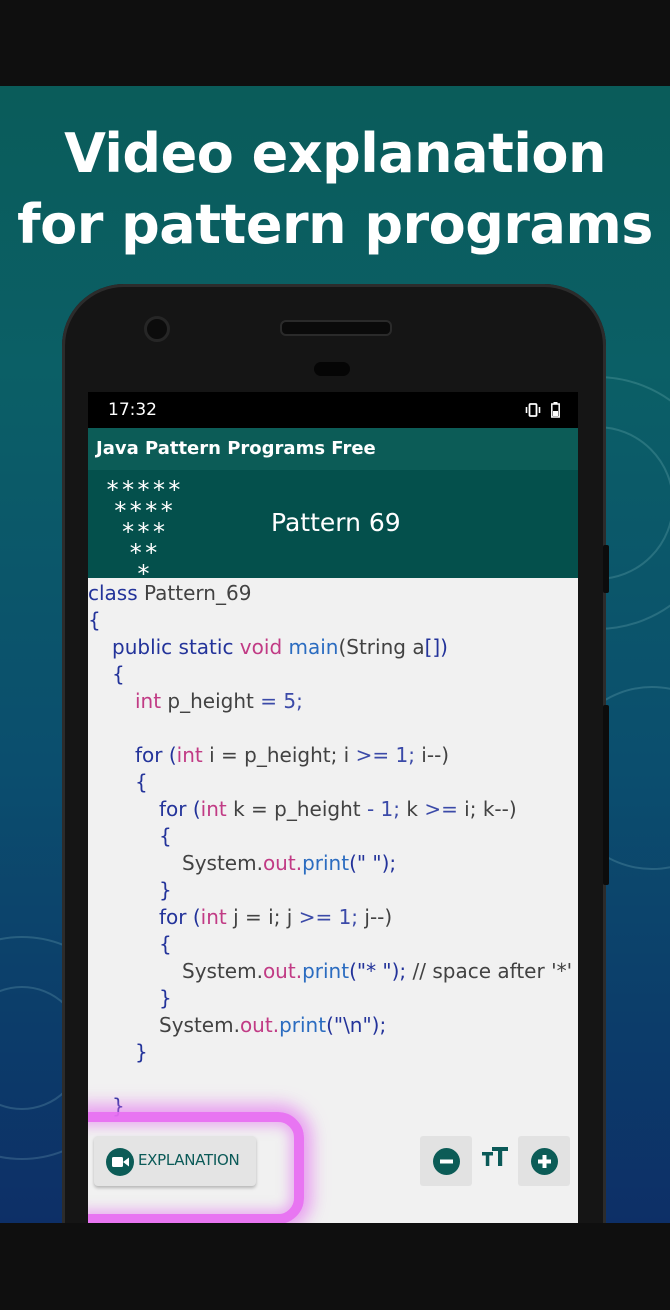 Image resolution: width=670 pixels, height=1310 pixels. I want to click on code-token: main, so click(310, 647).